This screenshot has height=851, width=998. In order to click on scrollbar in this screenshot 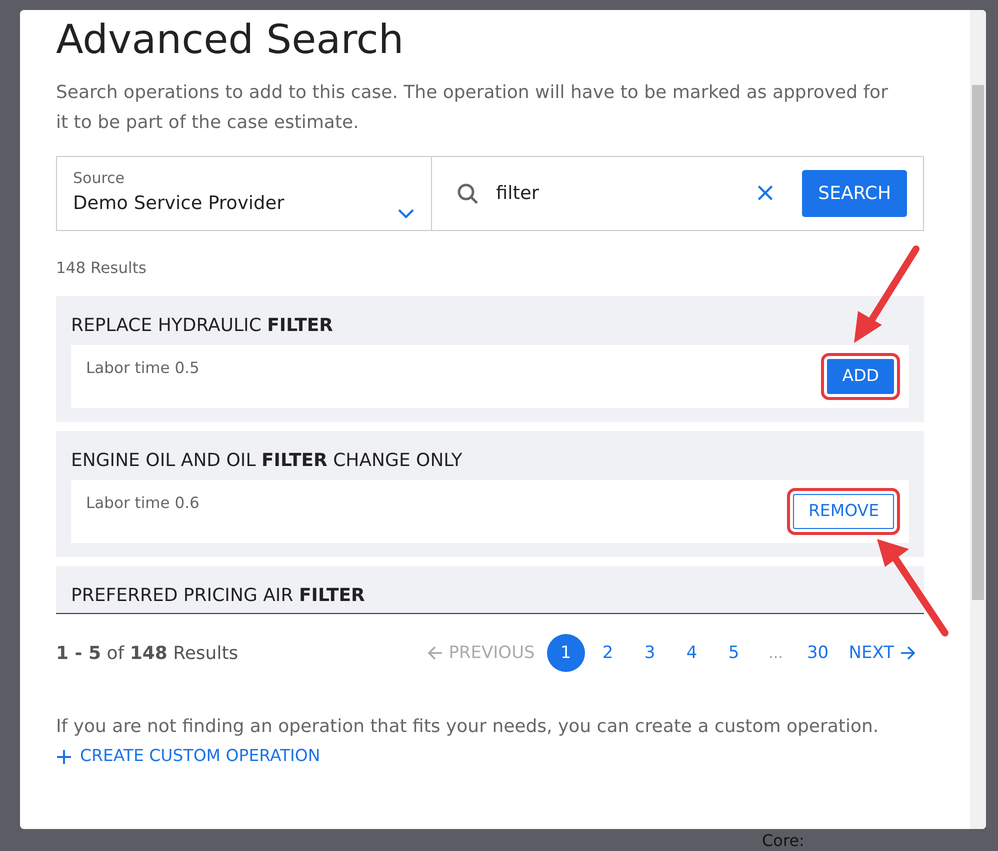, I will do `click(978, 419)`.